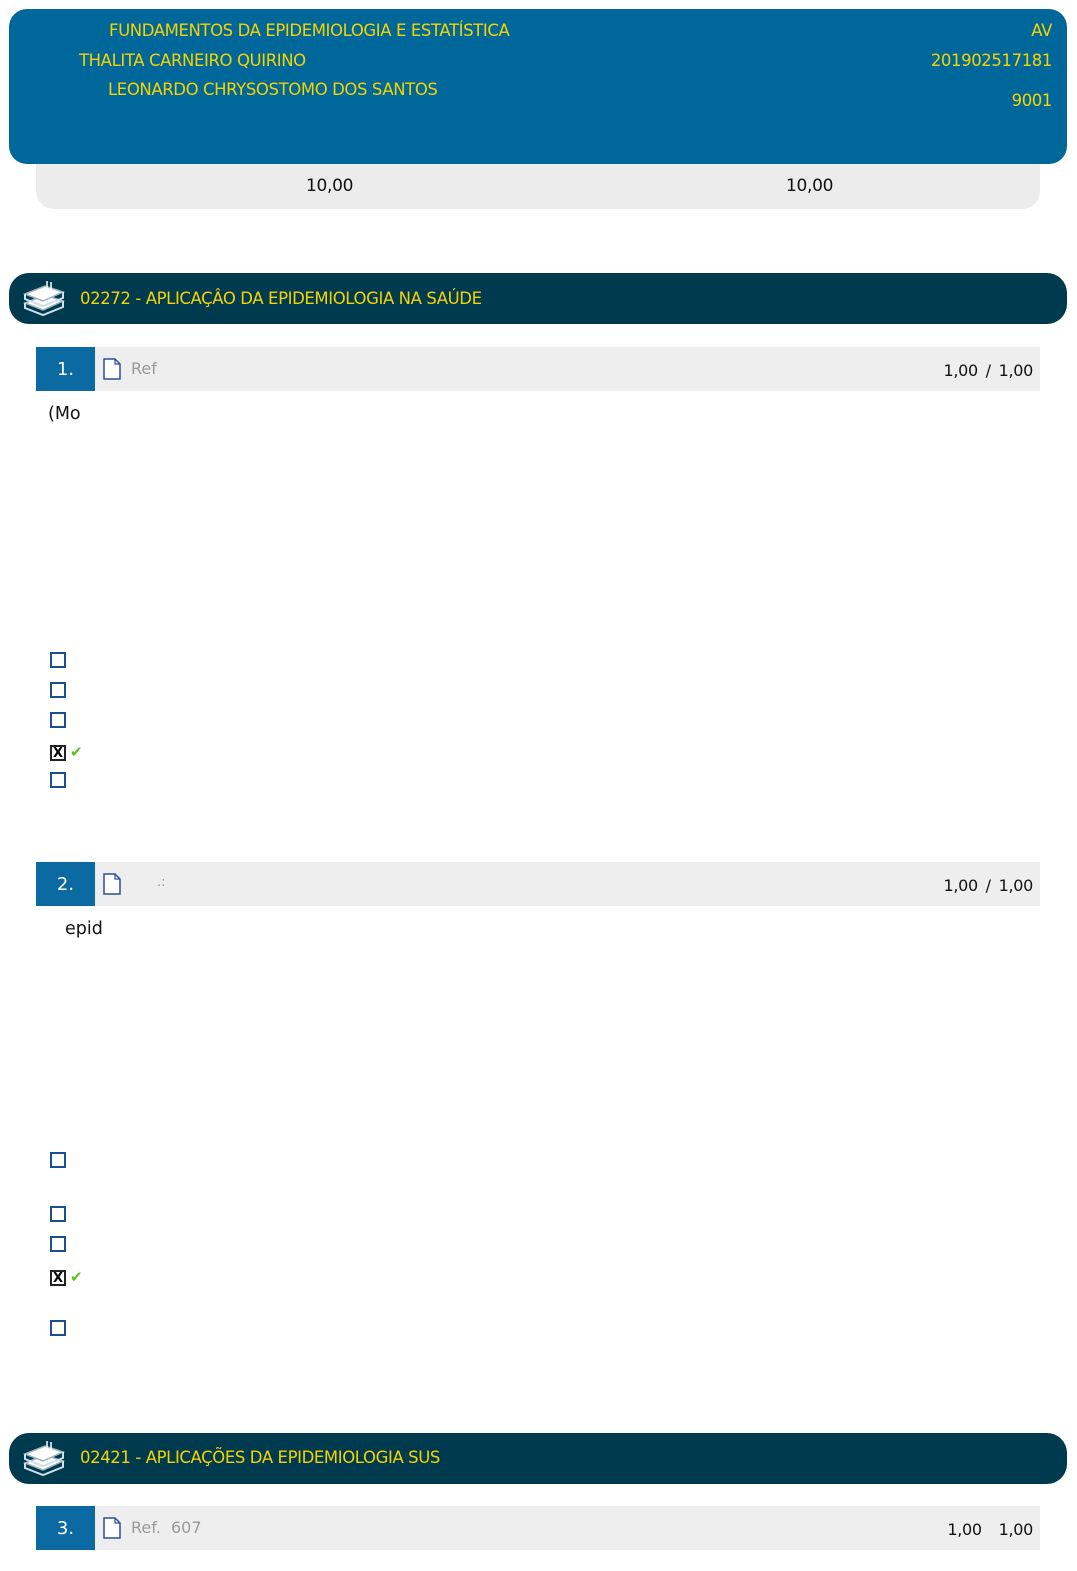  I want to click on question-text-1: (Mo, so click(64, 414).